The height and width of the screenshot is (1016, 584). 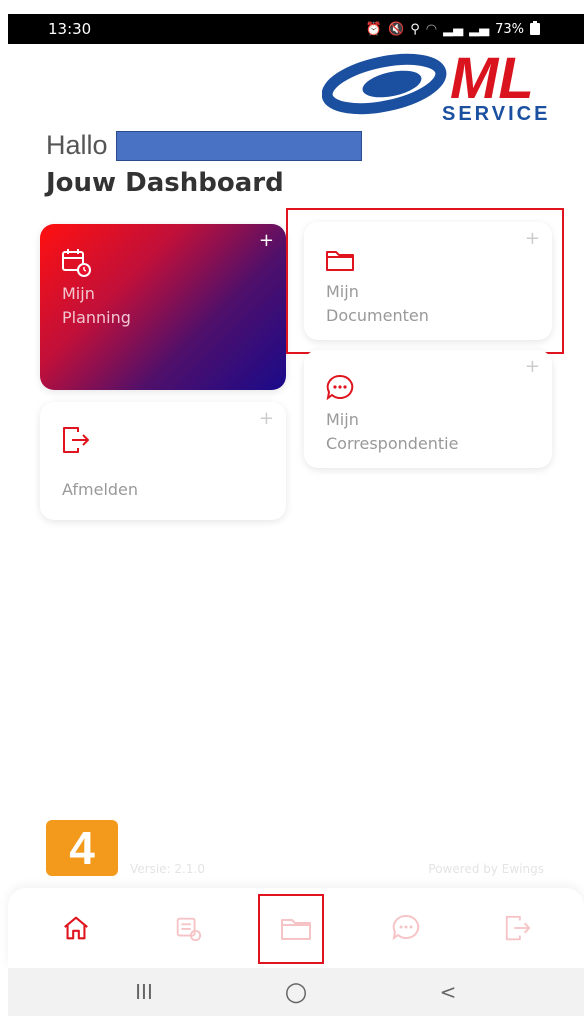 What do you see at coordinates (76, 263) in the screenshot?
I see `calendar-icon` at bounding box center [76, 263].